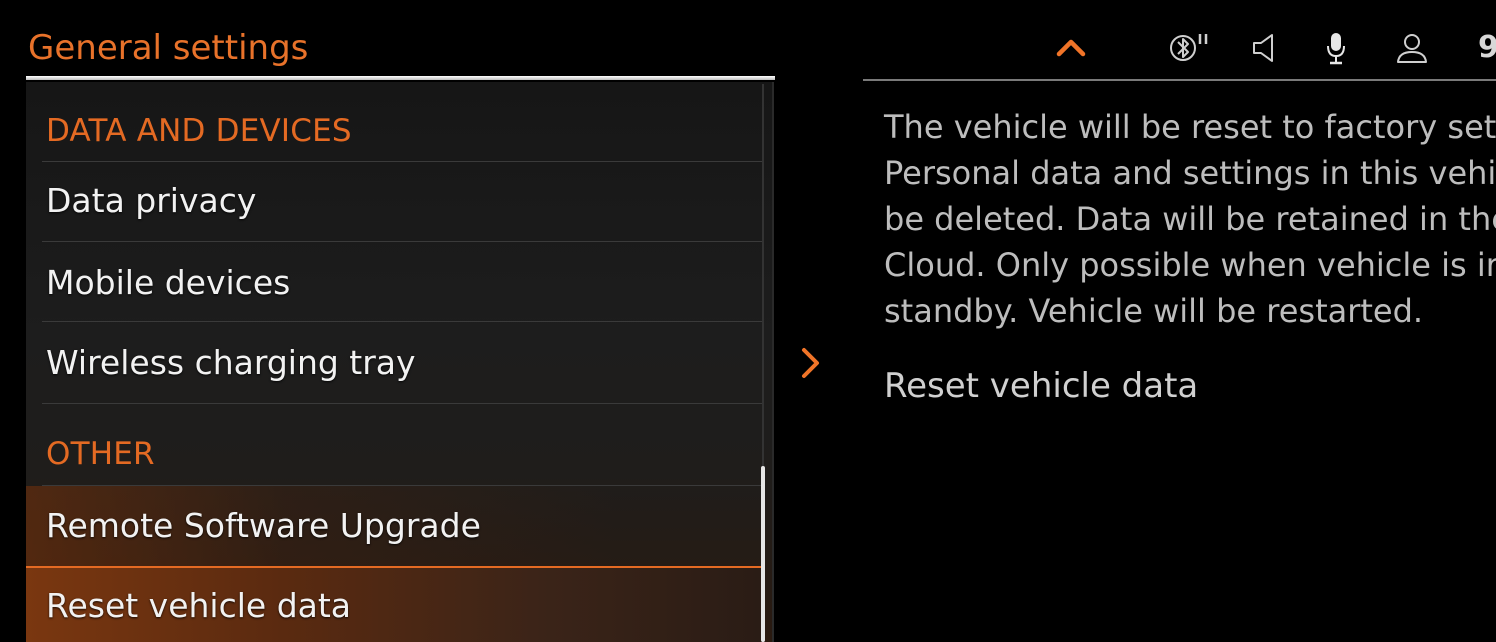 Image resolution: width=1496 pixels, height=642 pixels. I want to click on menu-item-label: Data privacy, so click(151, 200).